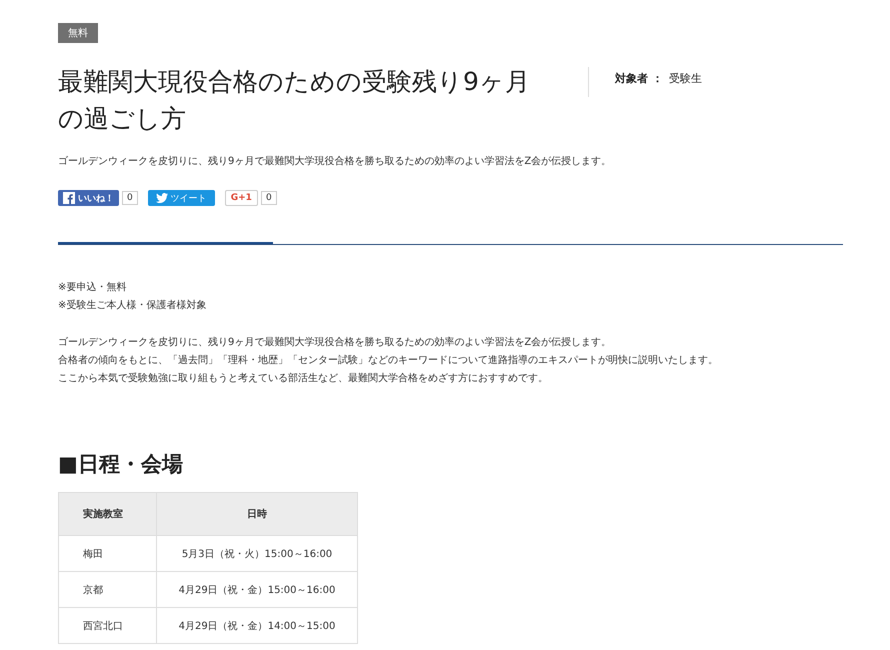  What do you see at coordinates (639, 78) in the screenshot?
I see `audience-label: 対象者 ：` at bounding box center [639, 78].